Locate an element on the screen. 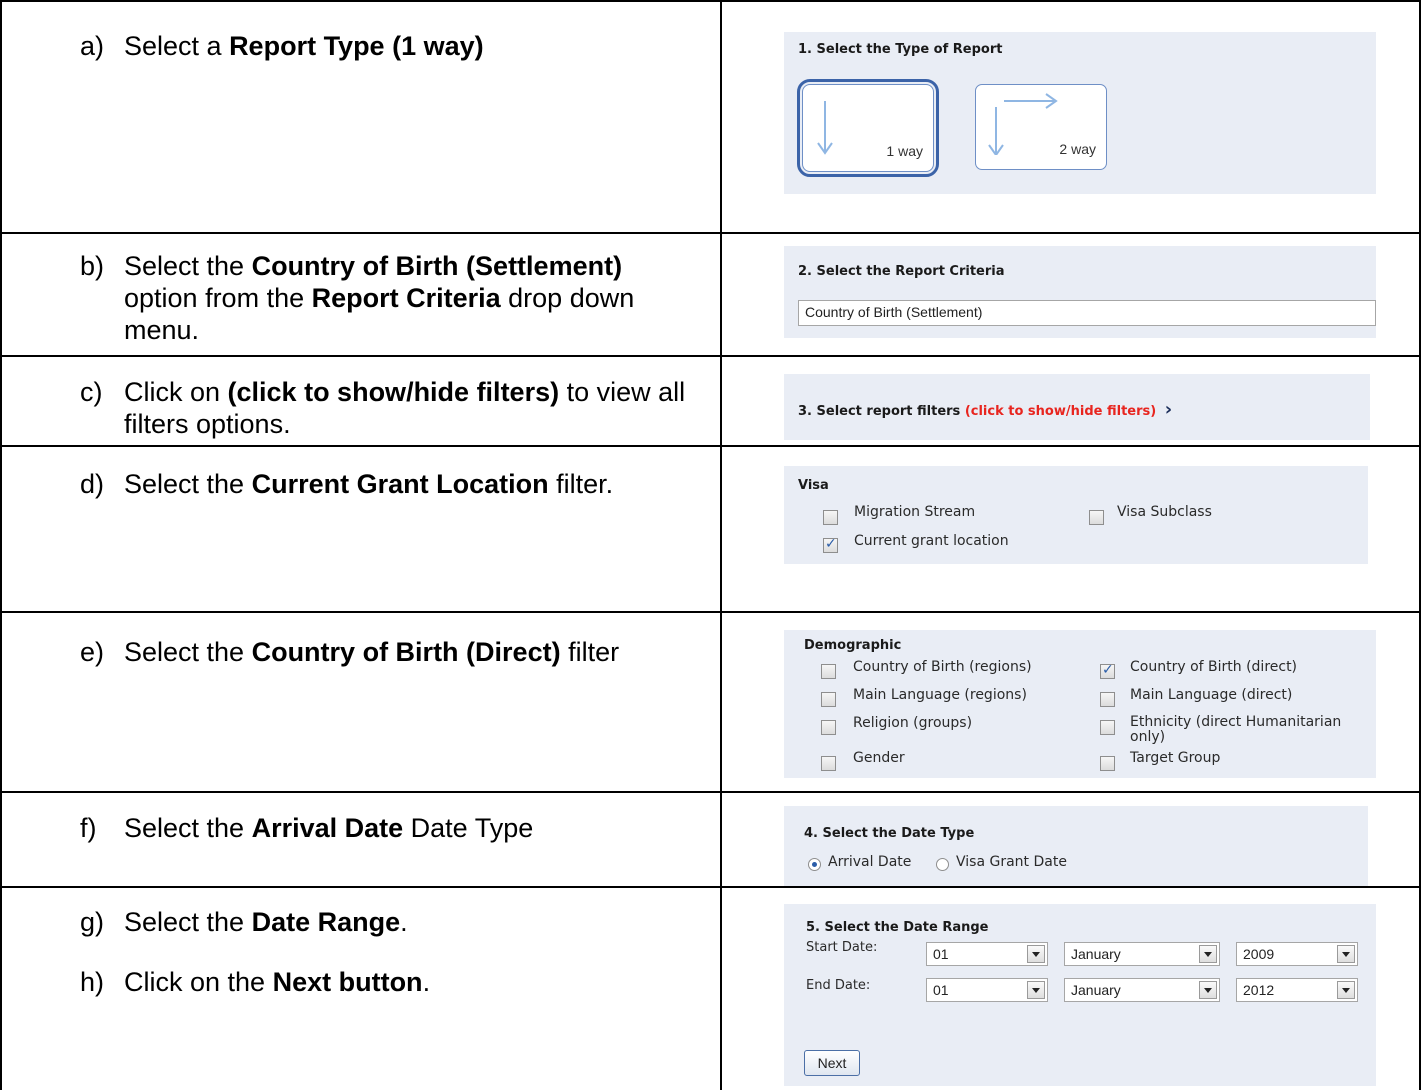  step-h: h) Click on the Next button. is located at coordinates (255, 982).